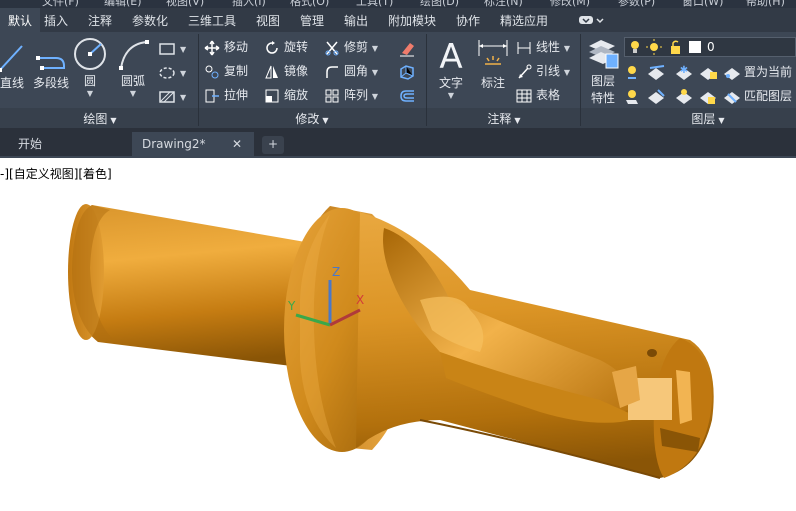  I want to click on menu-item-window: 窗口(W), so click(702, 4).